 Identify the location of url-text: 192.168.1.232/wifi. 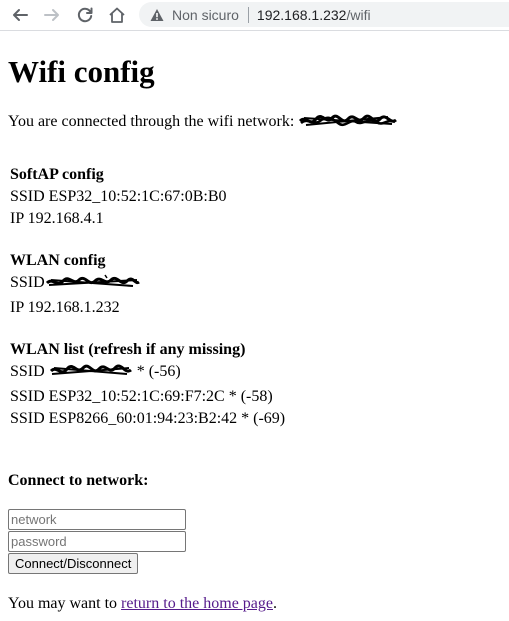
(314, 15).